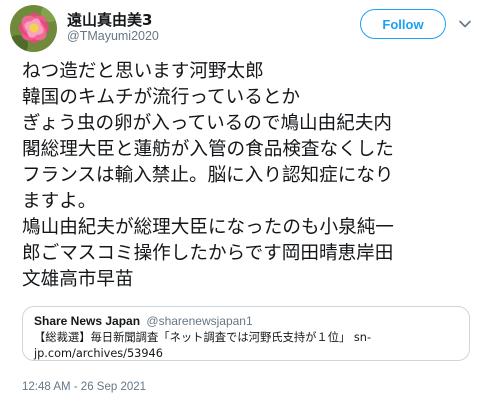 The image size is (480, 403). I want to click on tweet-timestamp: 12:48 AM - 26 Sep 2021, so click(84, 387).